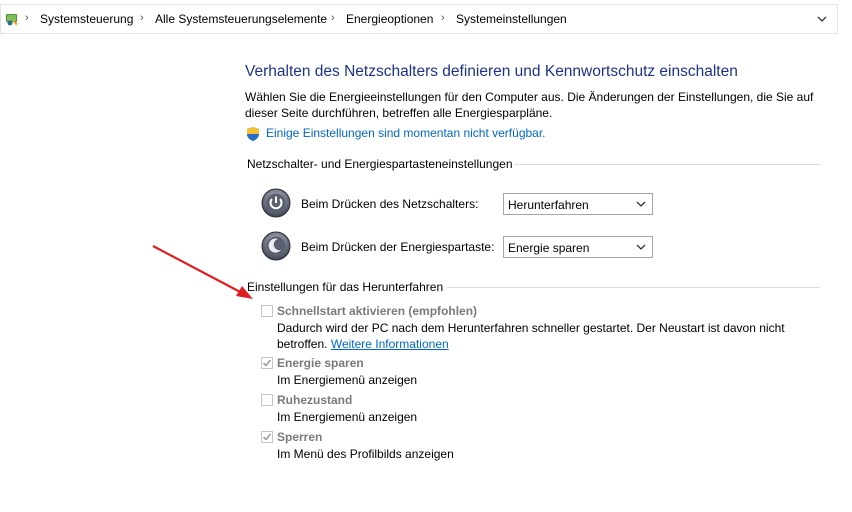 Image resolution: width=852 pixels, height=512 pixels. I want to click on annotation-arrow-icon, so click(202, 272).